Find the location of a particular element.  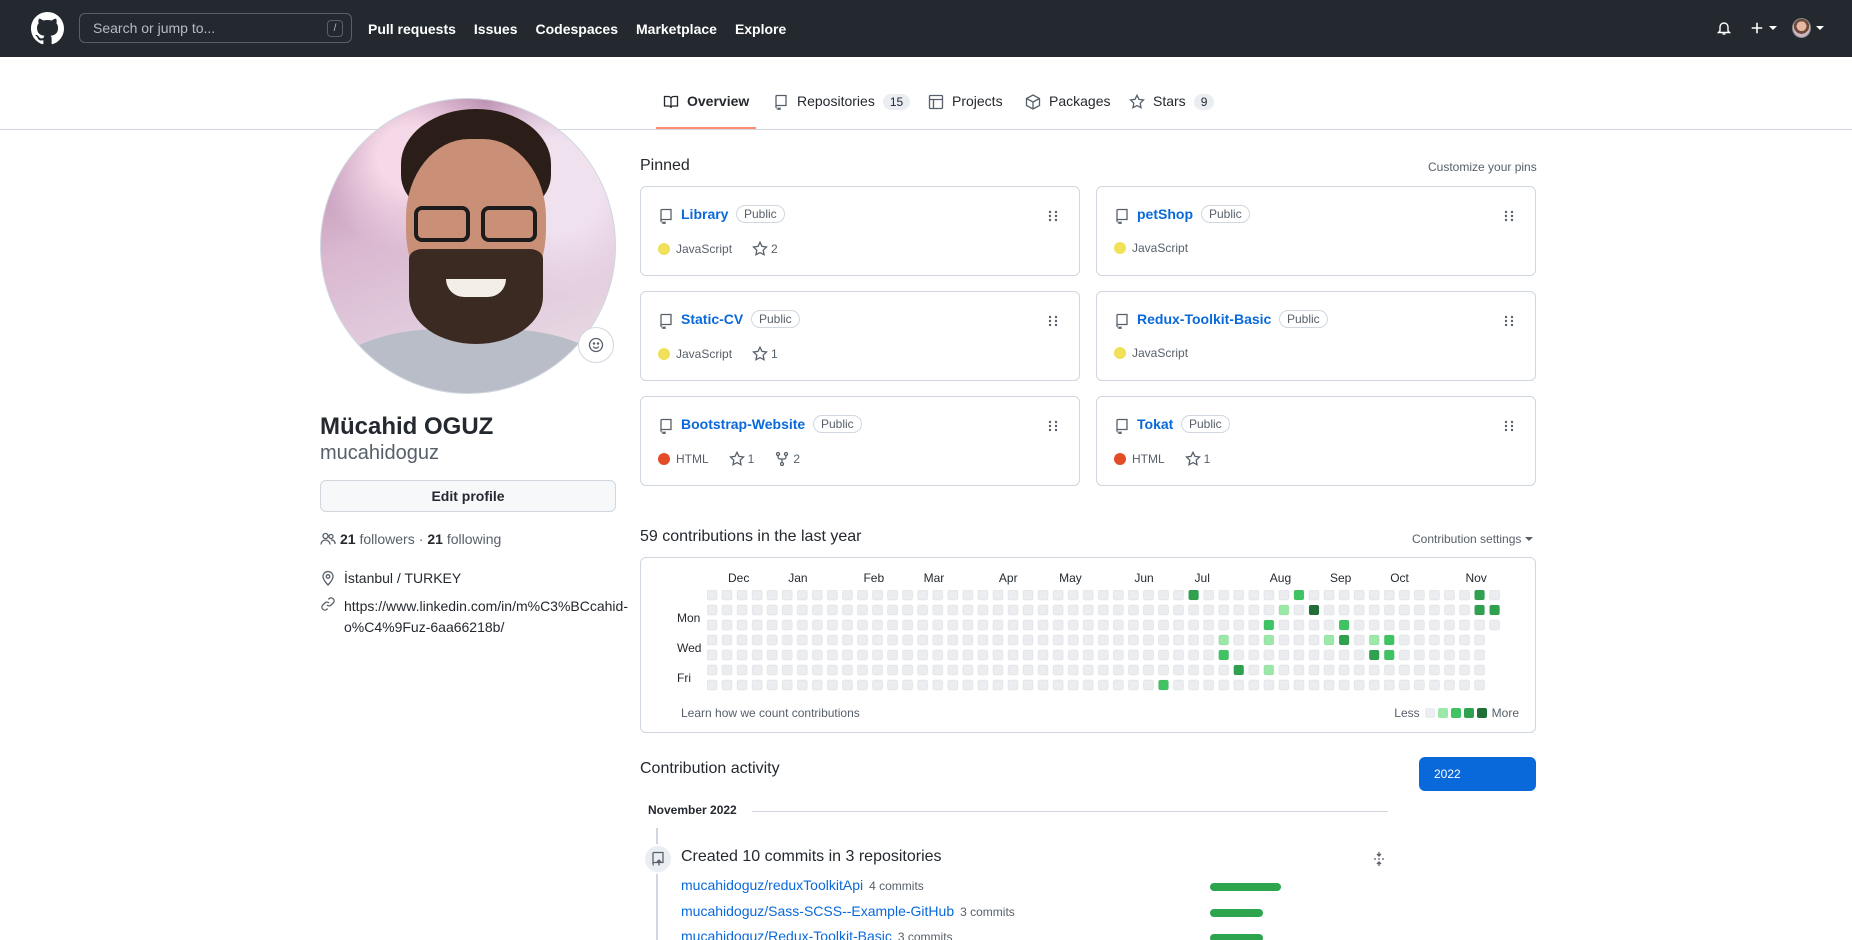

repo-name-link: Redux-Toolkit-Basic is located at coordinates (1204, 319).